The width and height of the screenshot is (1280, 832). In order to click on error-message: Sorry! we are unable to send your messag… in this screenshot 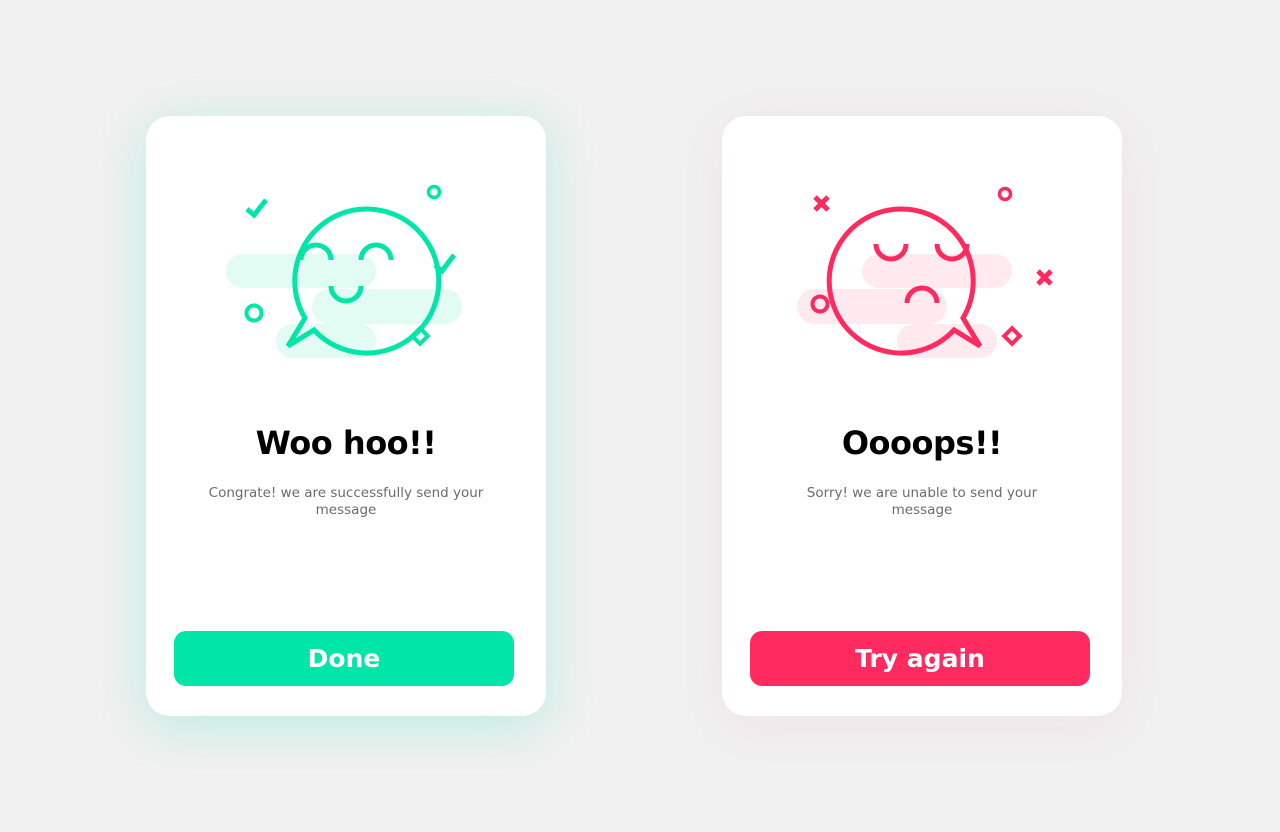, I will do `click(922, 501)`.